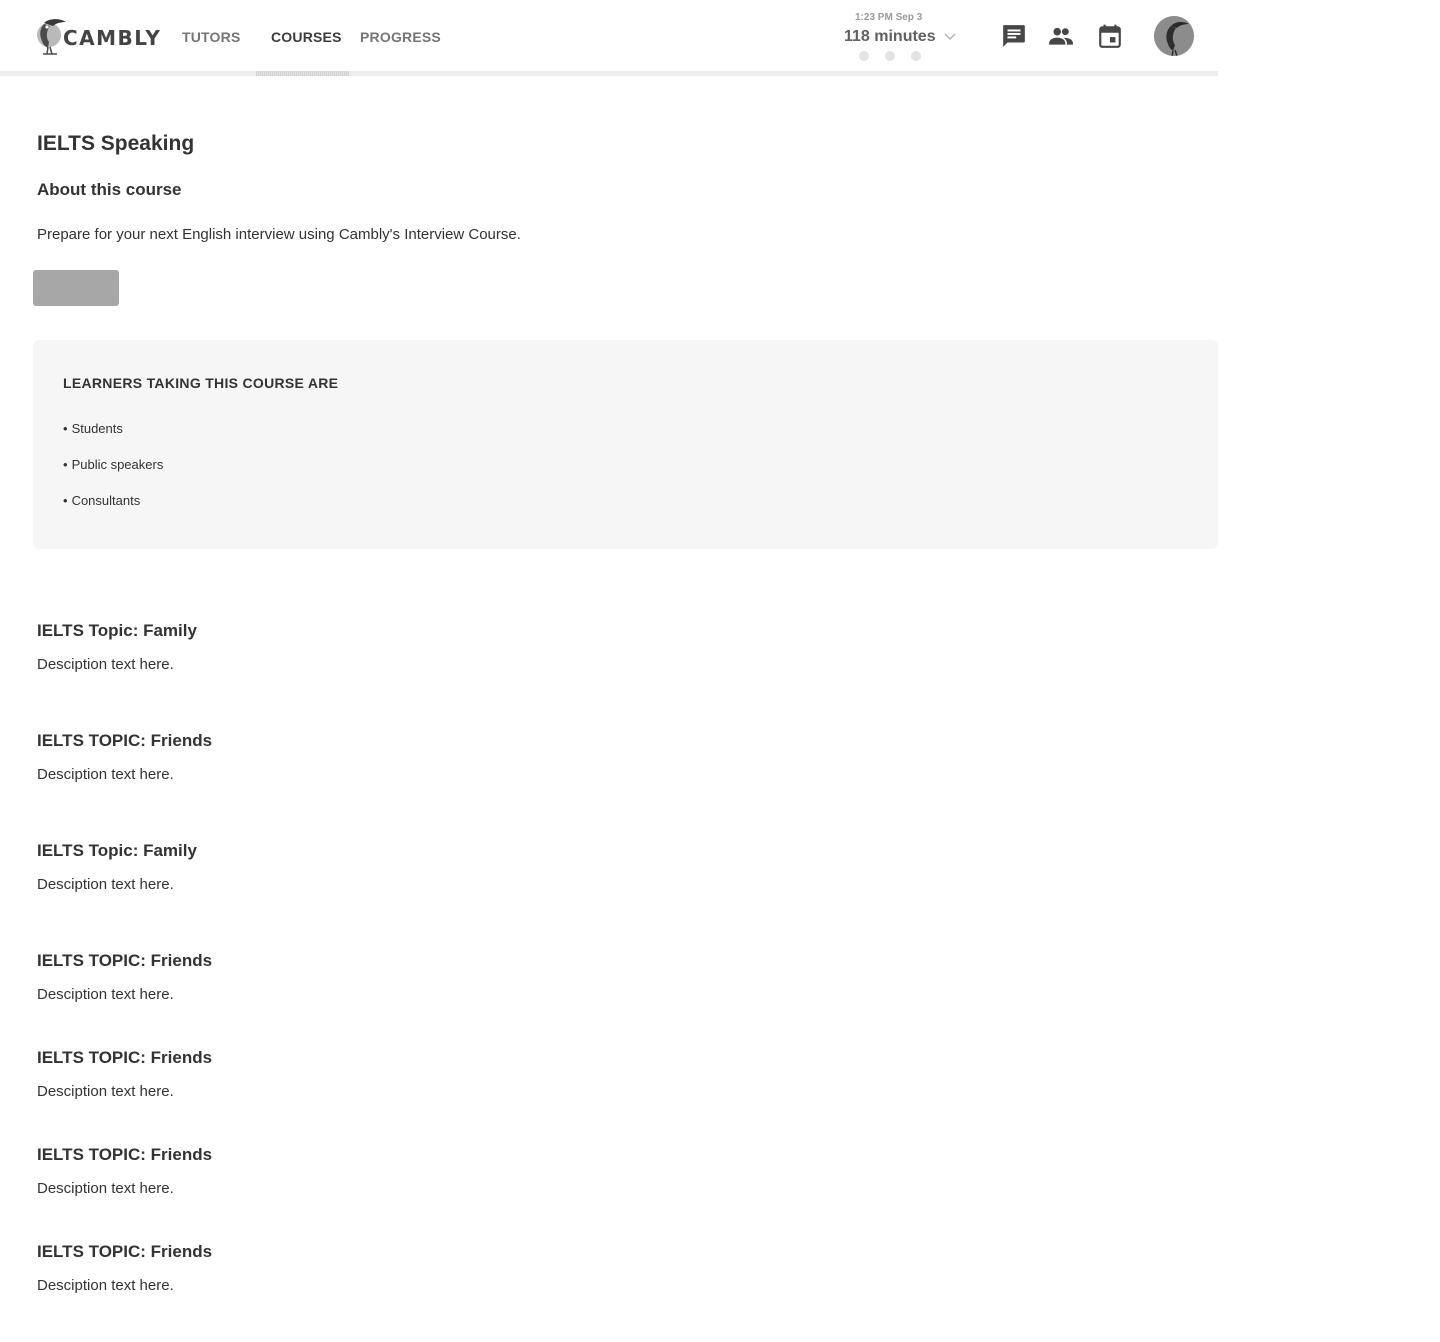 This screenshot has width=1440, height=1342. I want to click on chat-icon, so click(1014, 36).